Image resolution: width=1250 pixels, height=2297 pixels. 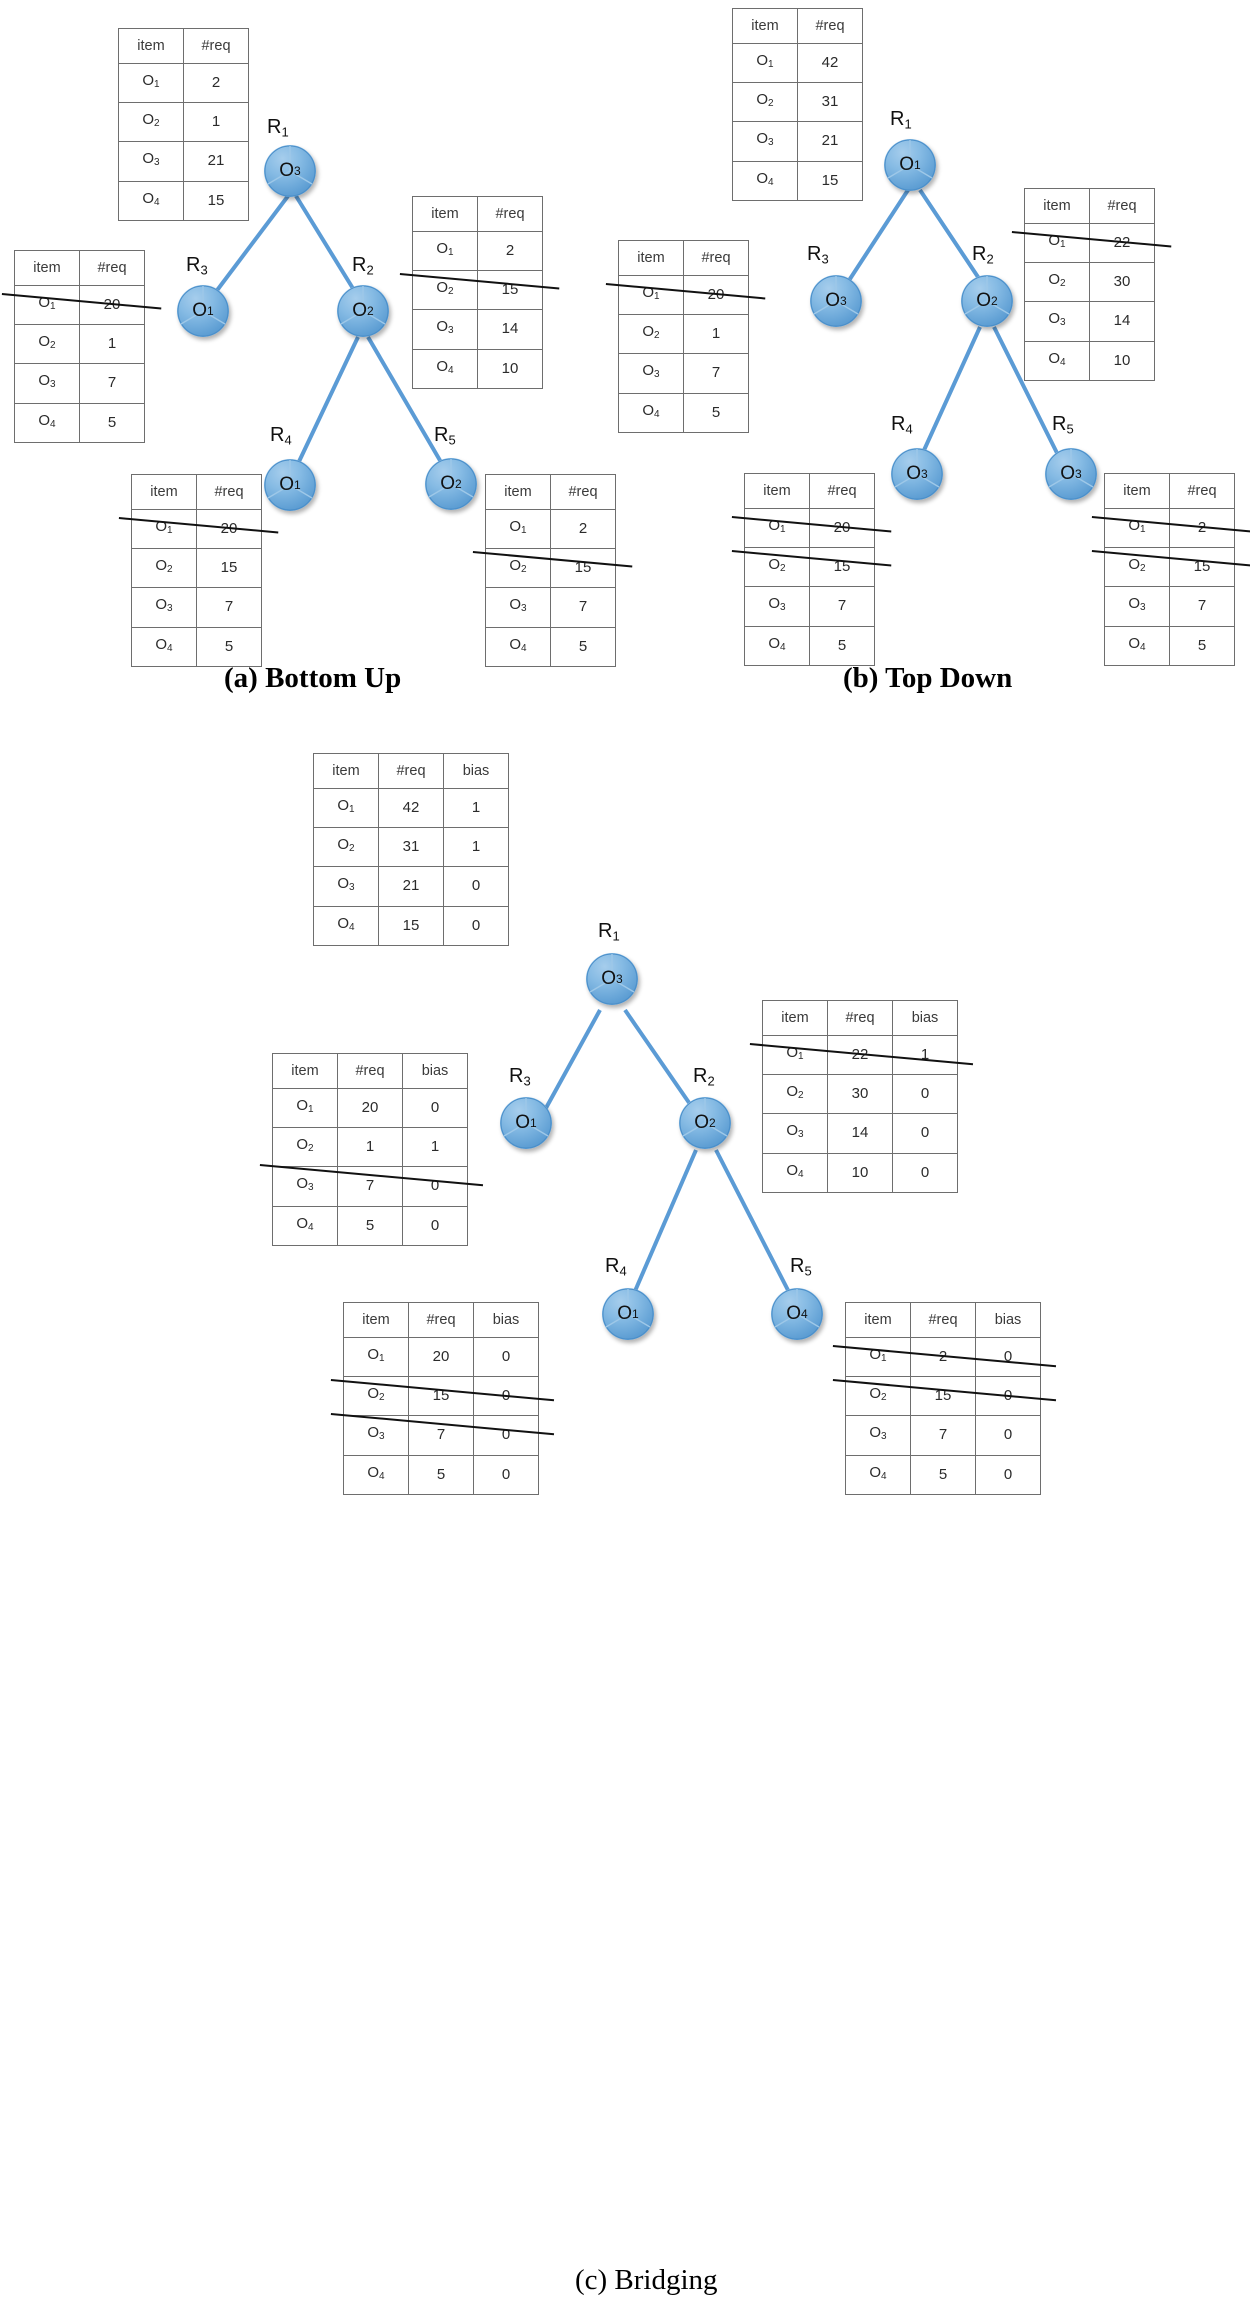 What do you see at coordinates (363, 311) in the screenshot?
I see `tree-node-a-r2: O2` at bounding box center [363, 311].